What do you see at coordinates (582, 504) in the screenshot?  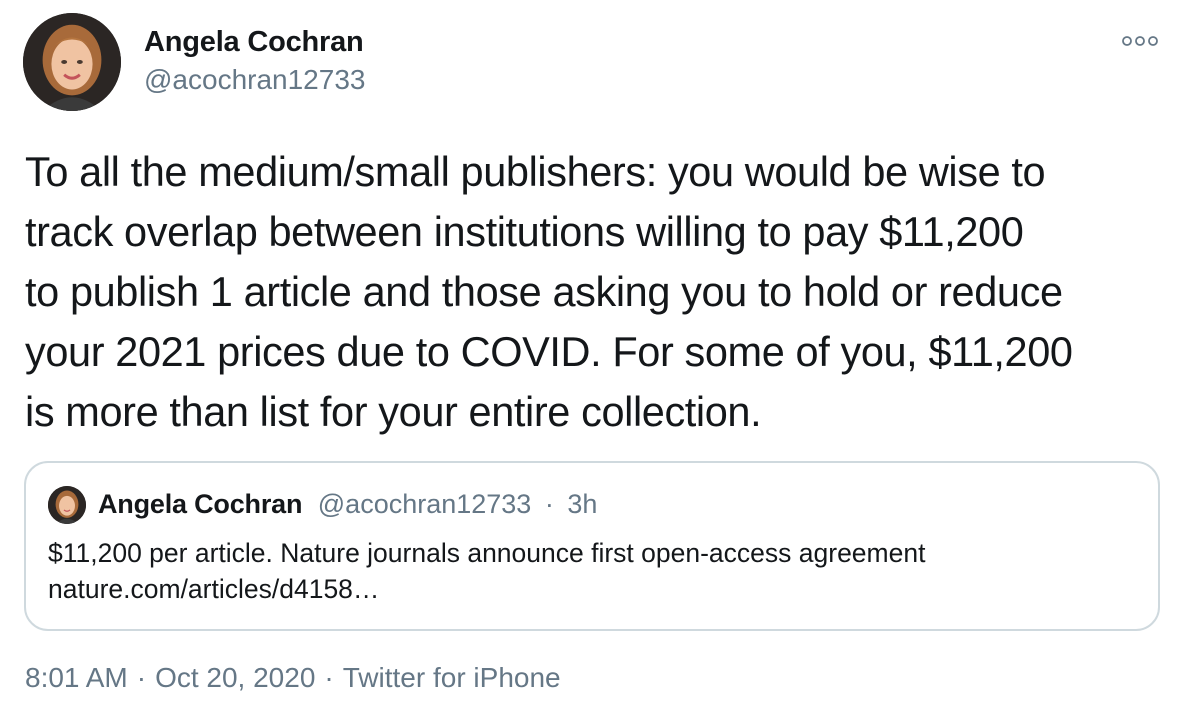 I see `quoted-tweet-age: 3h` at bounding box center [582, 504].